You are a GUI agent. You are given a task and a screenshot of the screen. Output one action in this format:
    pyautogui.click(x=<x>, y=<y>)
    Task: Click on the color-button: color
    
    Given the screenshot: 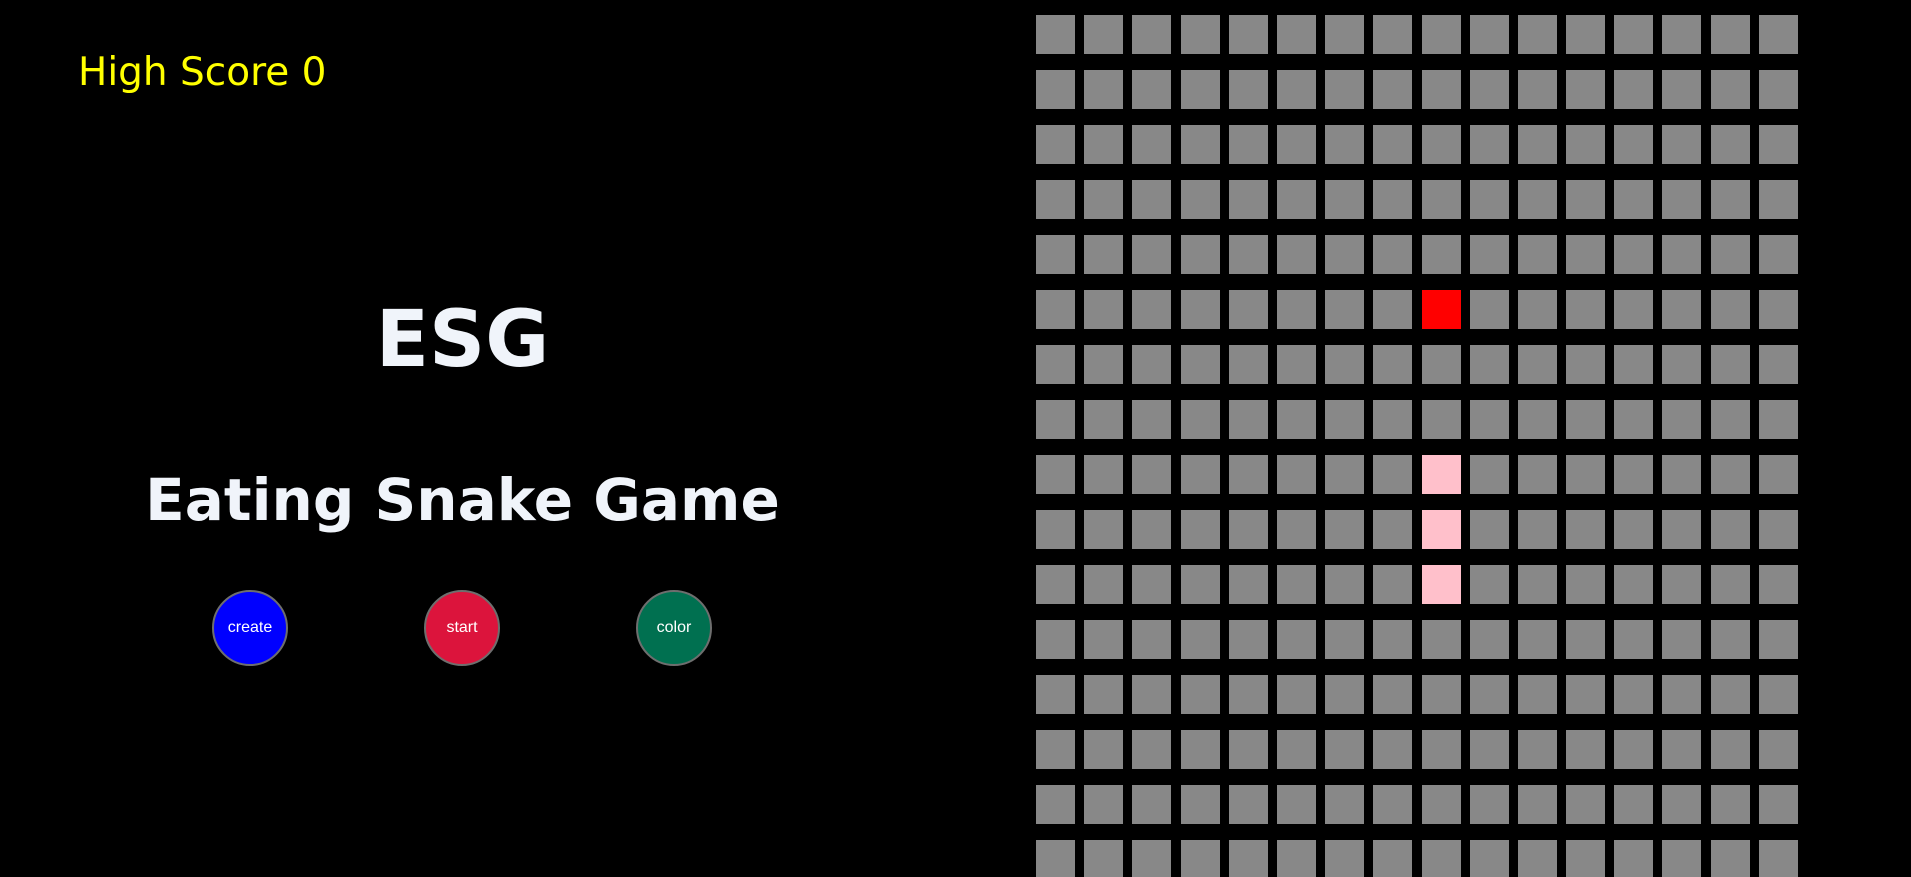 What is the action you would take?
    pyautogui.click(x=674, y=628)
    